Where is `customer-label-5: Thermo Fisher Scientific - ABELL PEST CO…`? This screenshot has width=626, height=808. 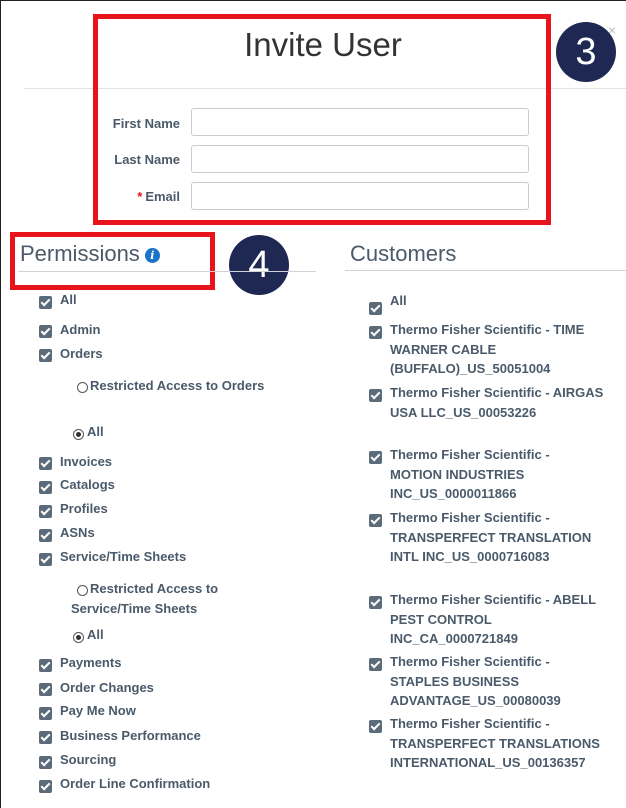 customer-label-5: Thermo Fisher Scientific - ABELL PEST CO… is located at coordinates (493, 619).